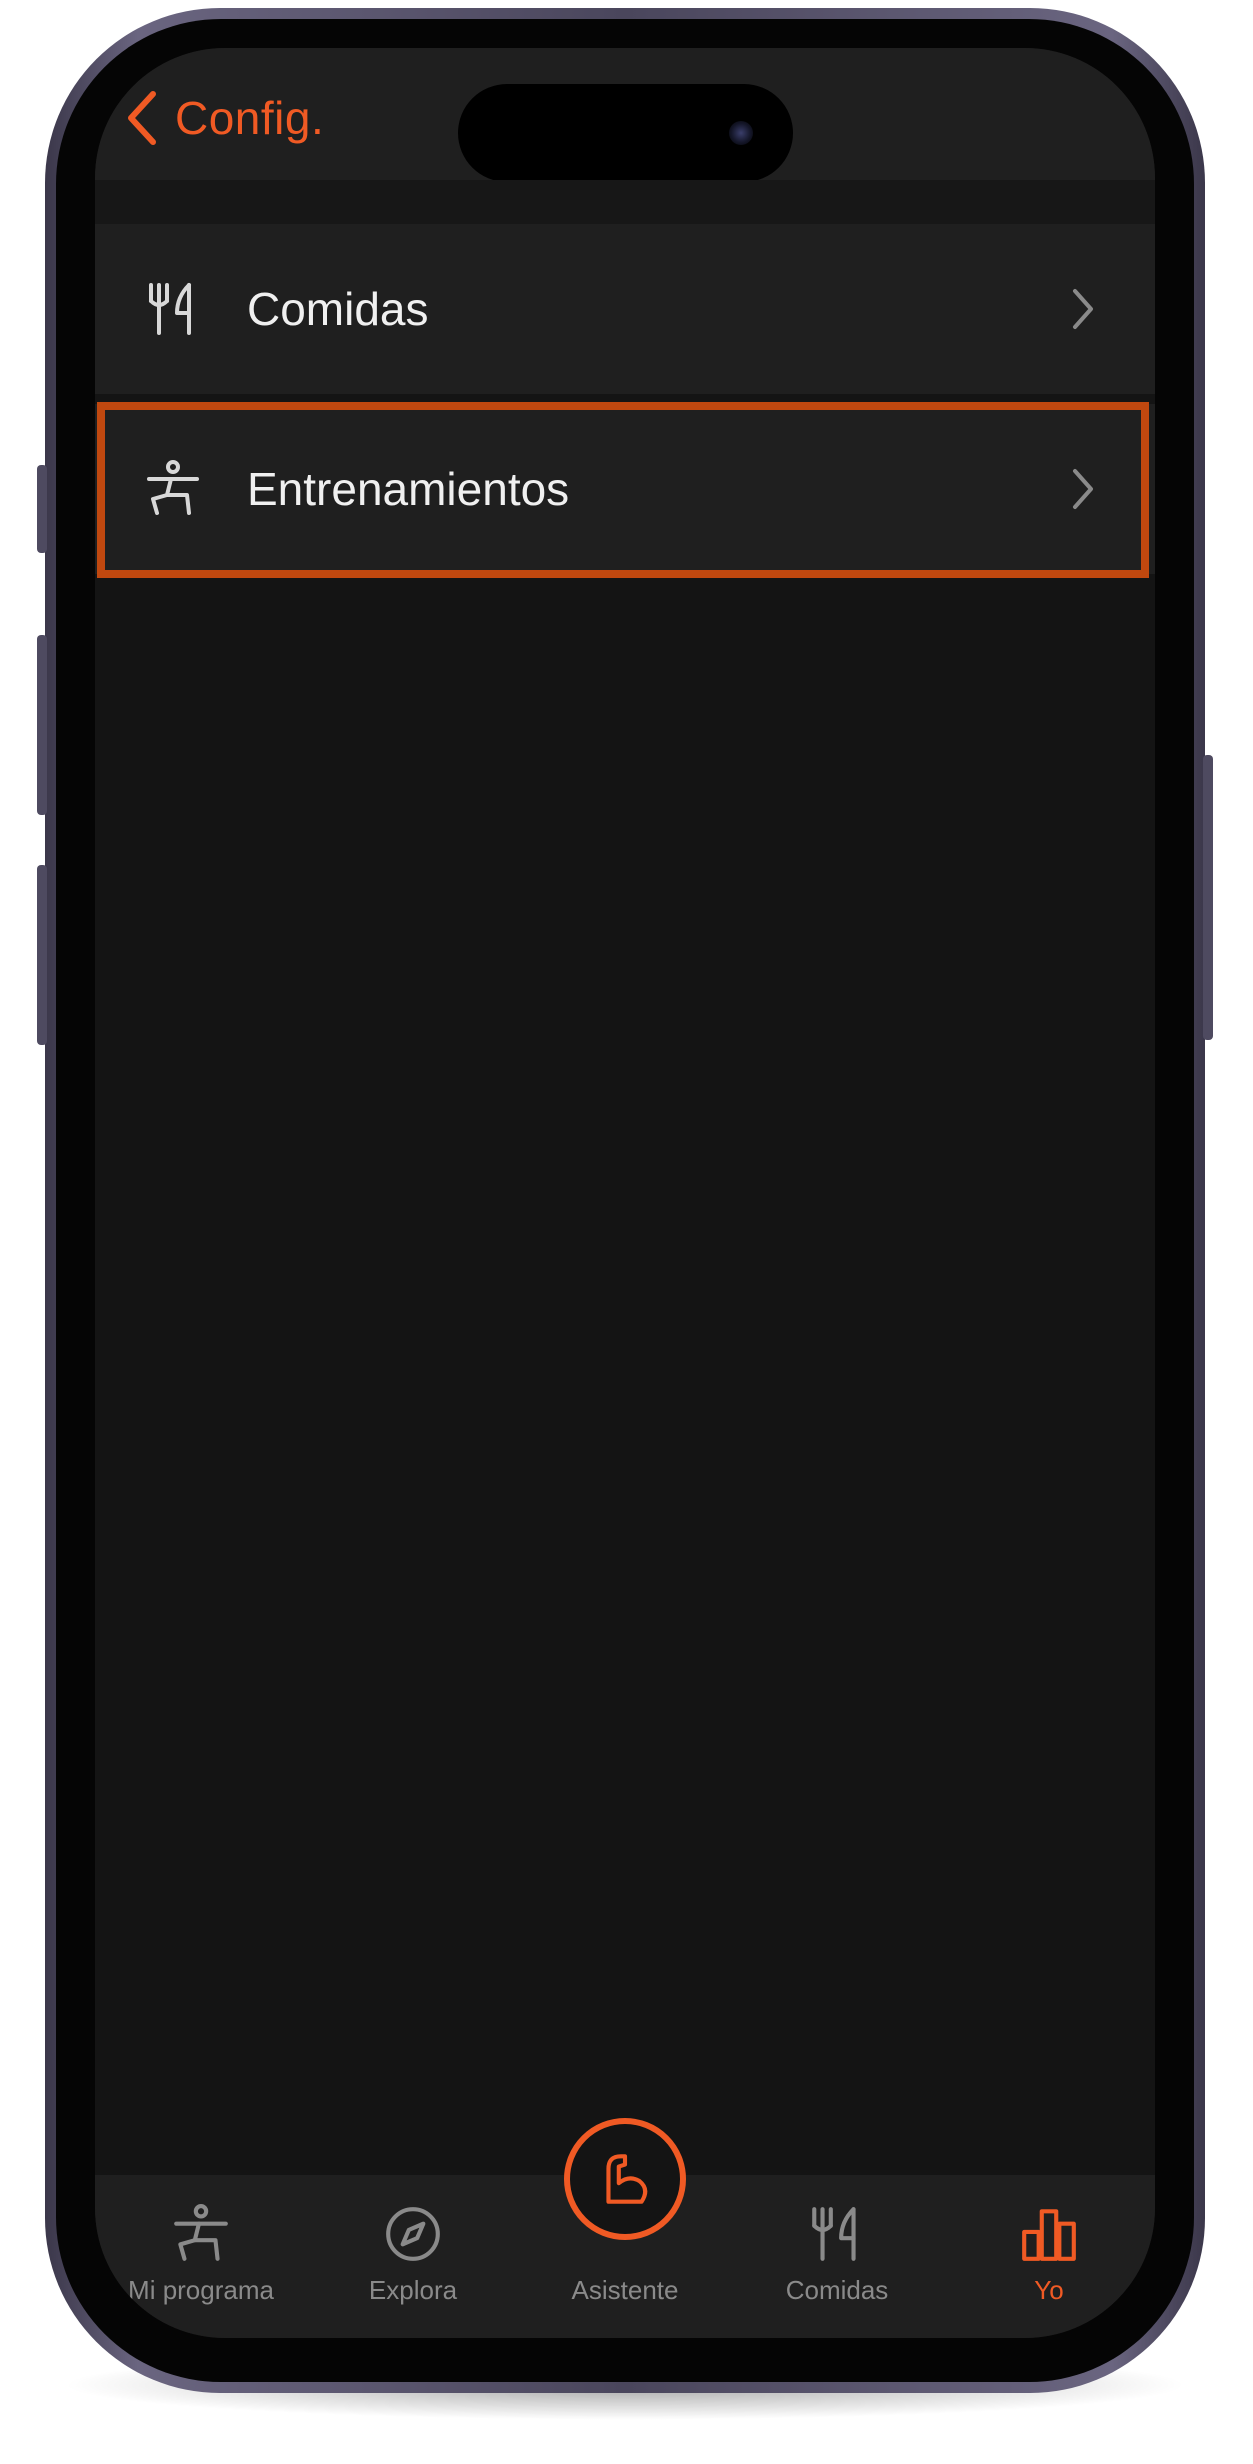  Describe the element at coordinates (1049, 2235) in the screenshot. I see `bar-chart-icon` at that location.